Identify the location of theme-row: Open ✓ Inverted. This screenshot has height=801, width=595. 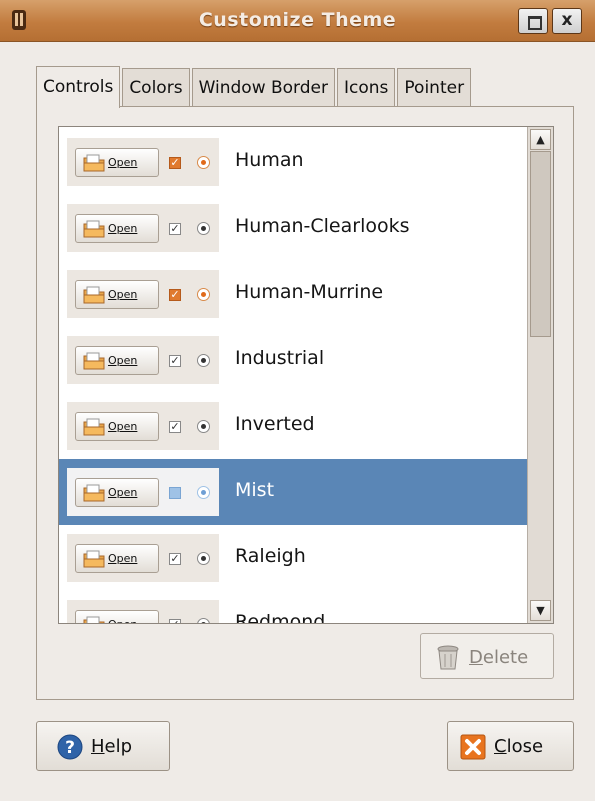
(293, 426).